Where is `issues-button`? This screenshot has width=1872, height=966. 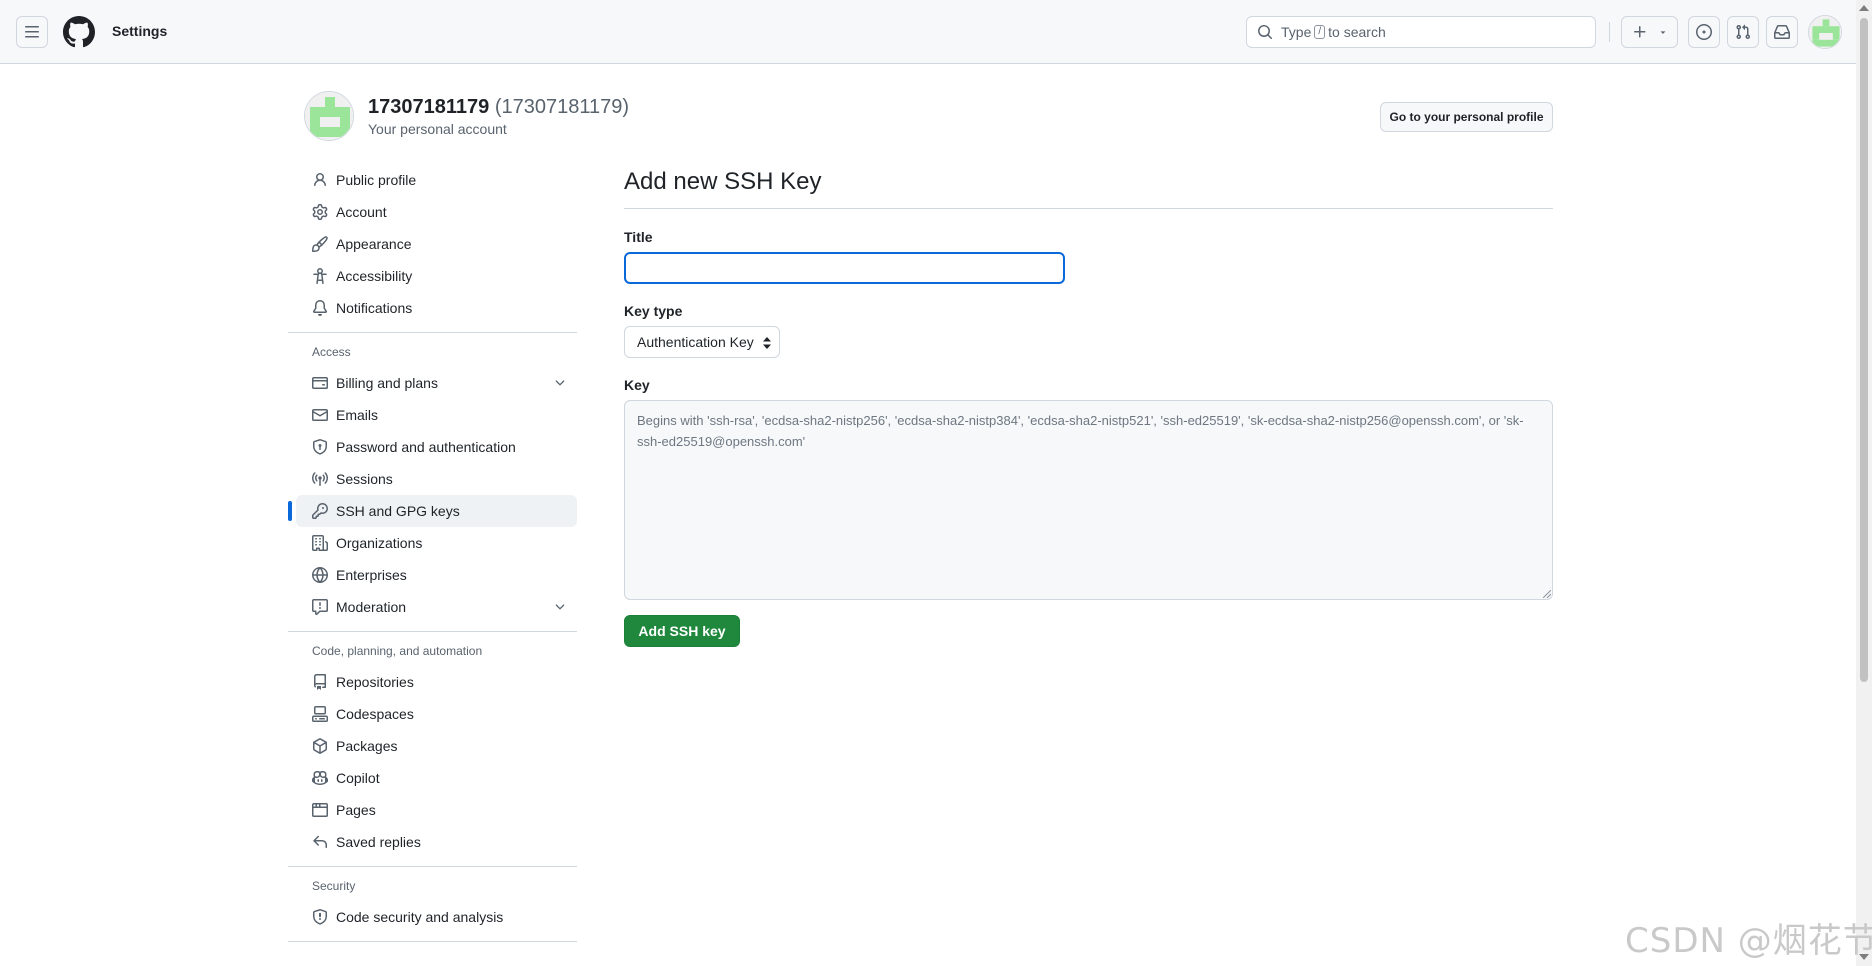 issues-button is located at coordinates (1704, 32).